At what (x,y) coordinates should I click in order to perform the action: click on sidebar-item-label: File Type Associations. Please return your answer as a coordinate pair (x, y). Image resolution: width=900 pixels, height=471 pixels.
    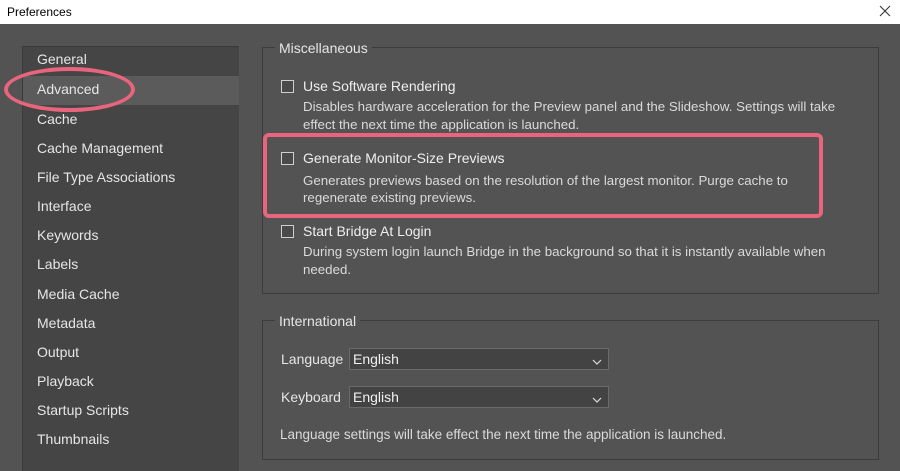
    Looking at the image, I should click on (106, 177).